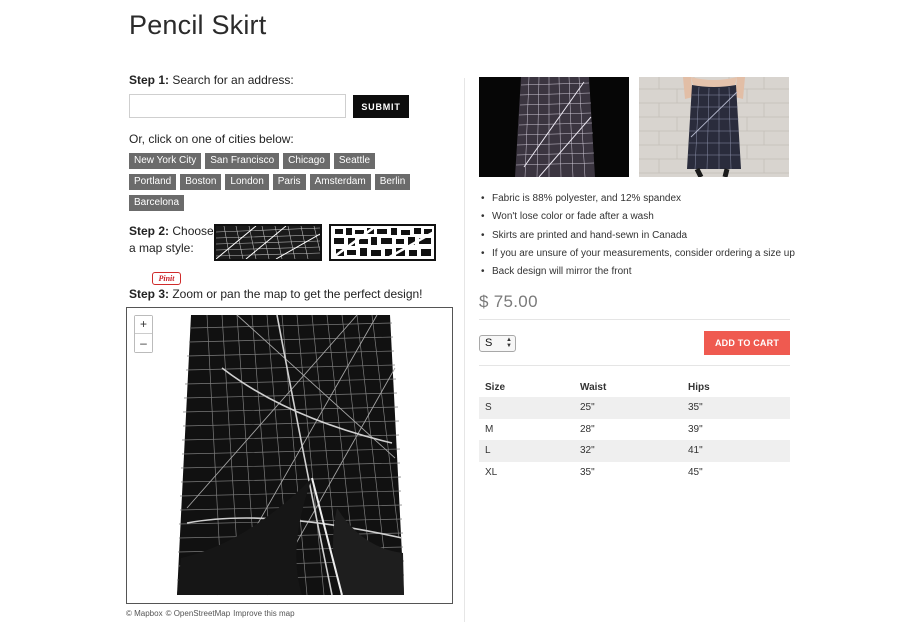 This screenshot has width=900, height=624. What do you see at coordinates (198, 25) in the screenshot?
I see `page-title: Pencil Skirt` at bounding box center [198, 25].